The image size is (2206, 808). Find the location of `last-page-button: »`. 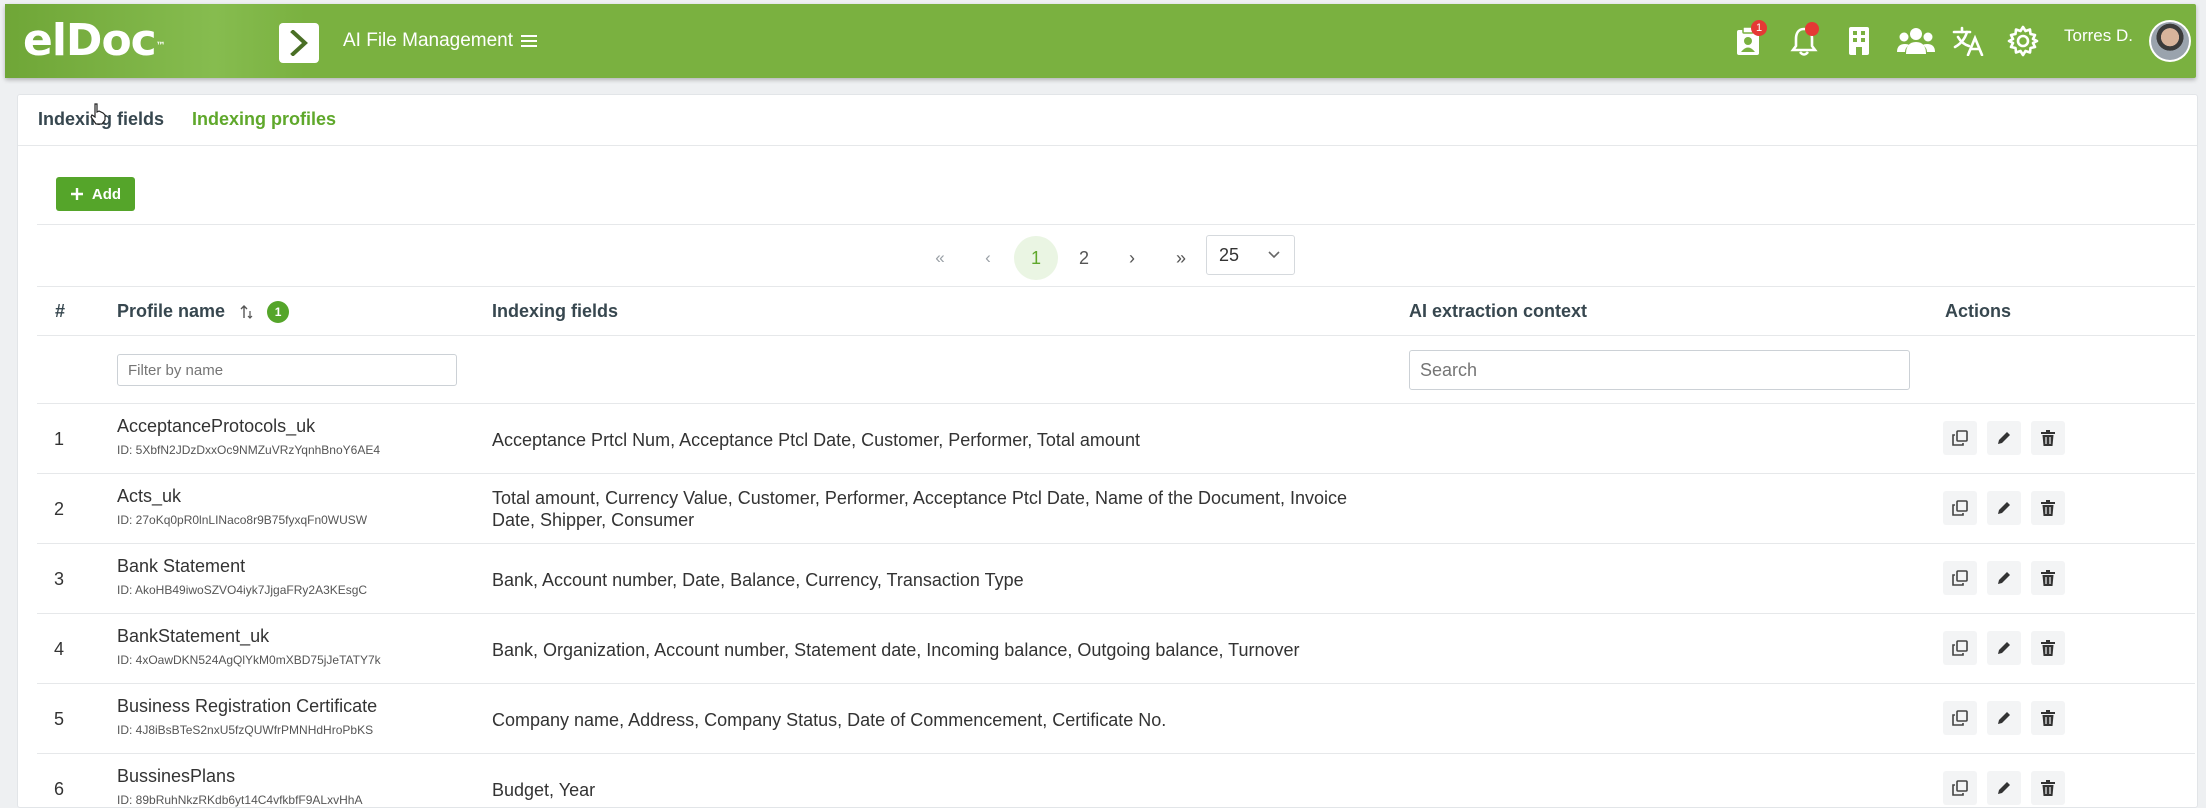

last-page-button: » is located at coordinates (1181, 258).